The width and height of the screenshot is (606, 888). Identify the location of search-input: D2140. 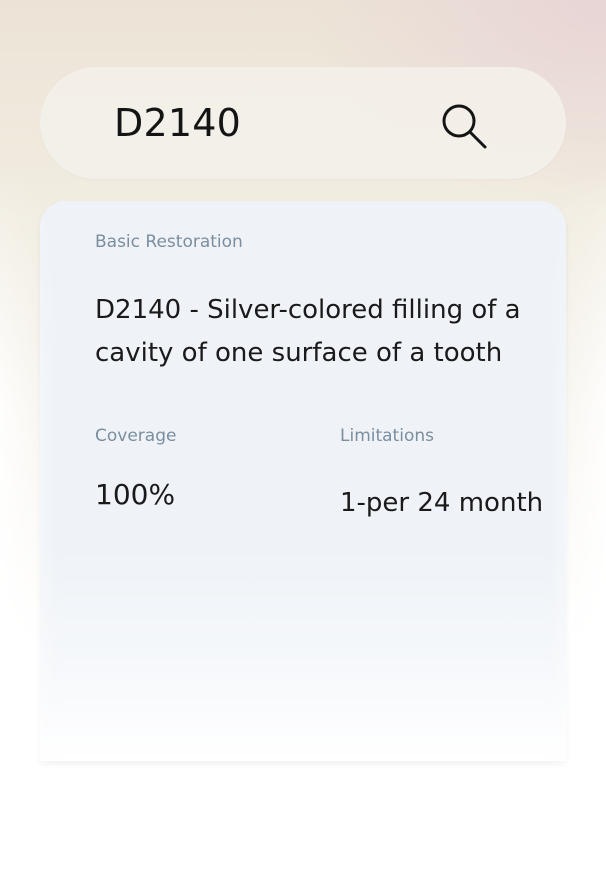
(177, 123).